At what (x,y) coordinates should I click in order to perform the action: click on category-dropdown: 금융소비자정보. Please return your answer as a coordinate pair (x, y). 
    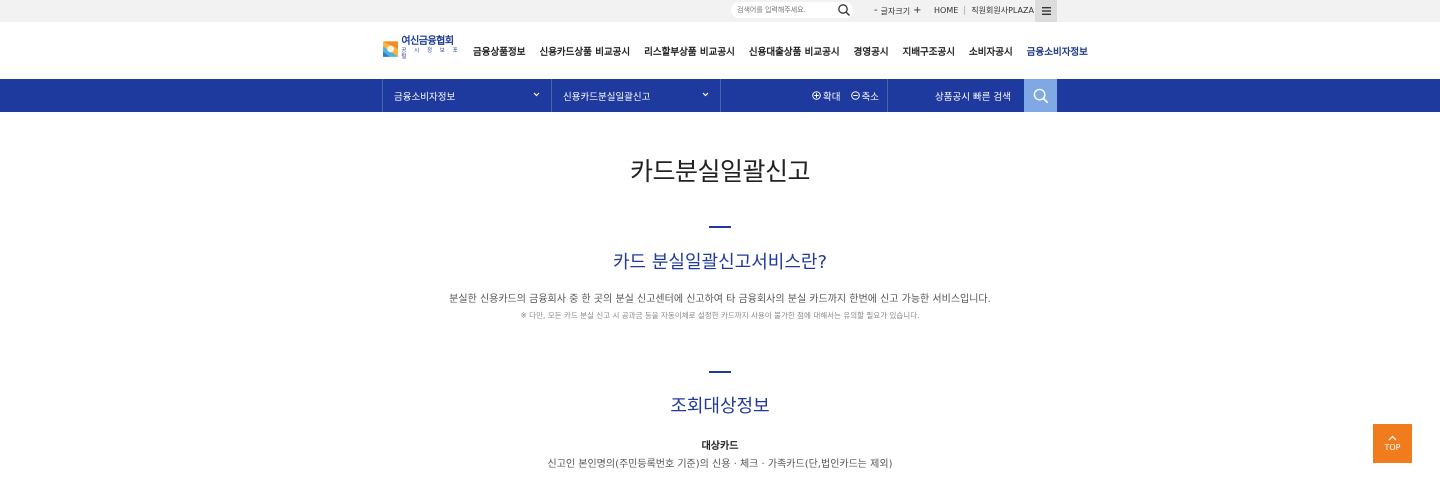
    Looking at the image, I should click on (466, 95).